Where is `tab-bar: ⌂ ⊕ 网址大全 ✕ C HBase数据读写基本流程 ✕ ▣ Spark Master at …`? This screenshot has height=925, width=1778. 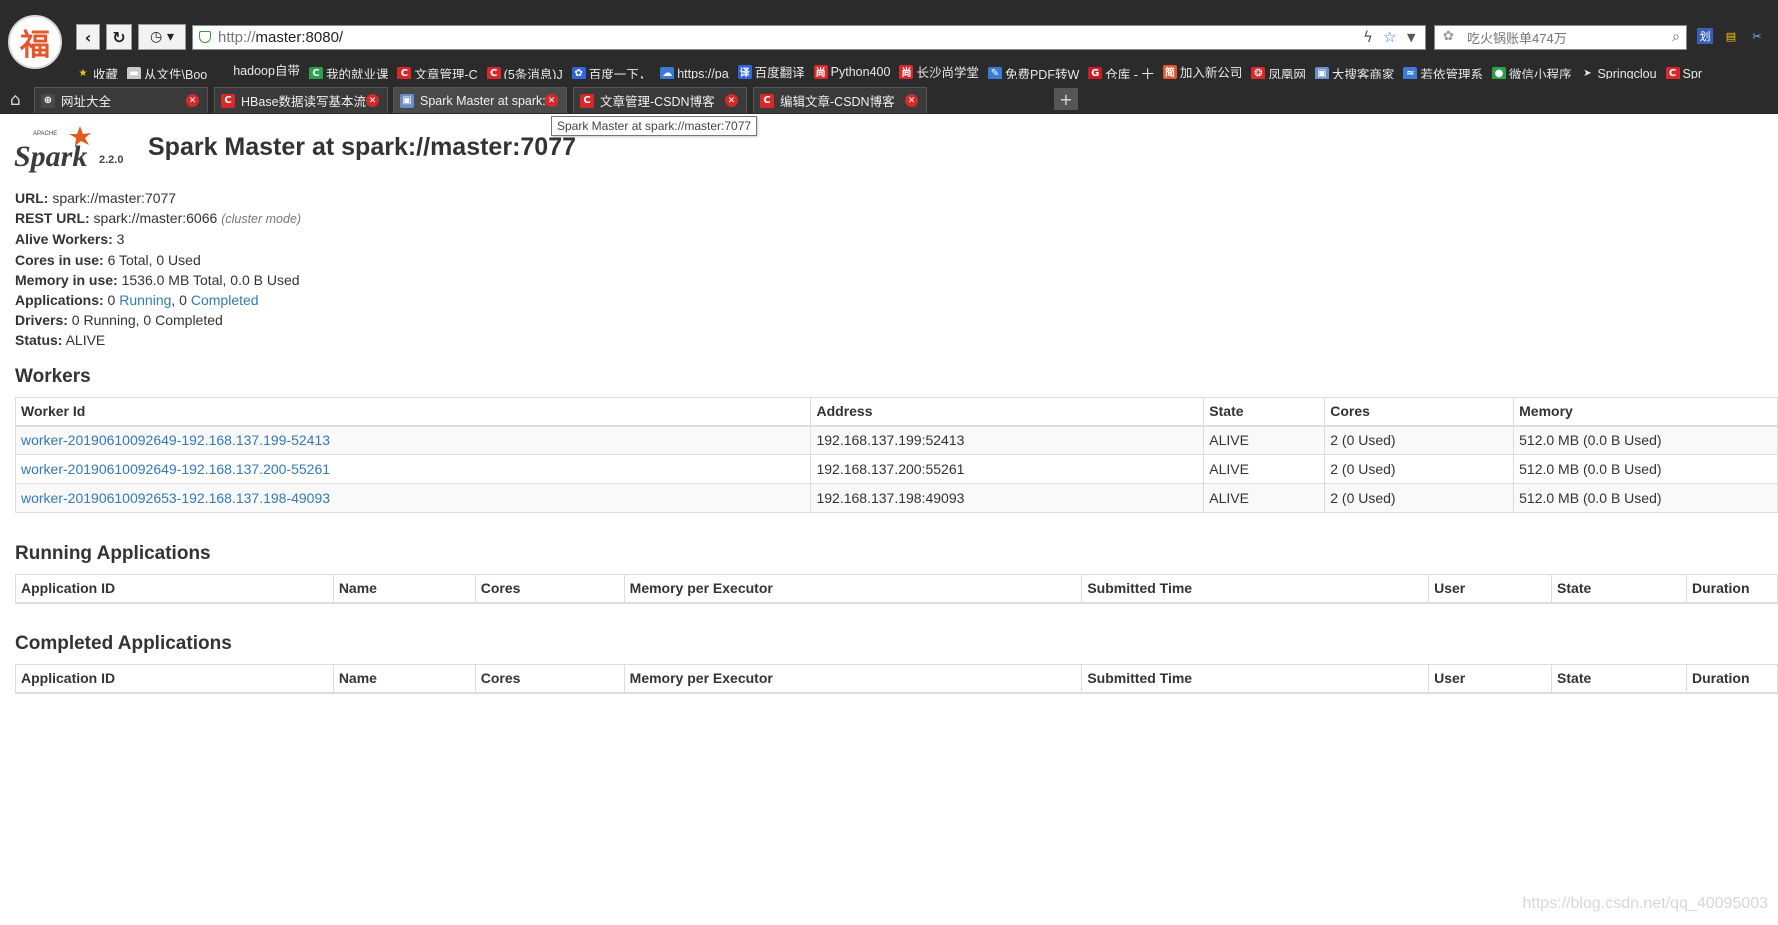 tab-bar: ⌂ ⊕ 网址大全 ✕ C HBase数据读写基本流程 ✕ ▣ Spark Master at … is located at coordinates (889, 100).